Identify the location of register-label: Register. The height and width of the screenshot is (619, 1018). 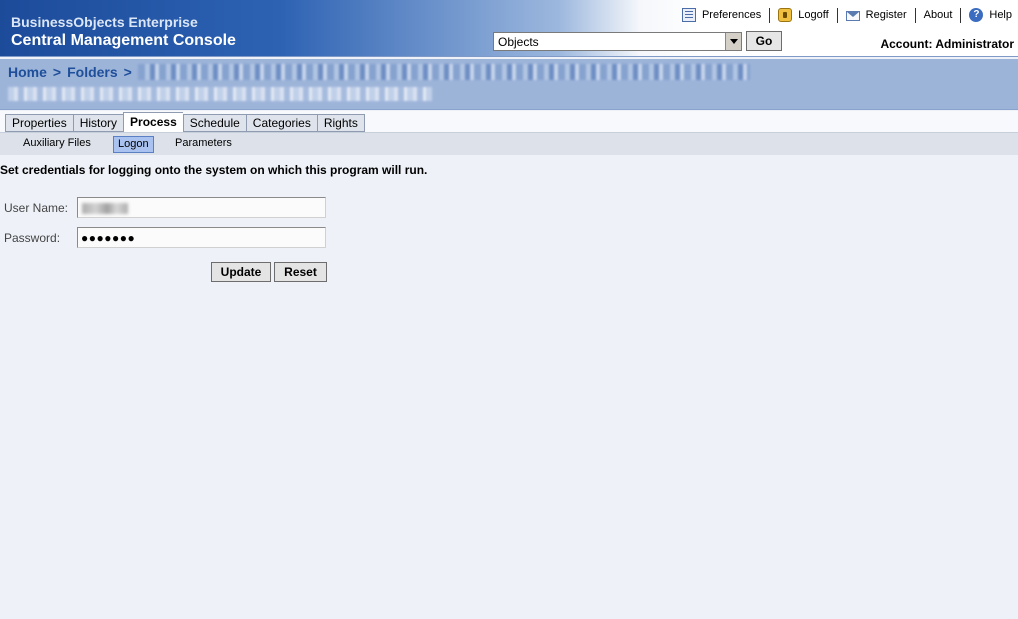
(886, 15).